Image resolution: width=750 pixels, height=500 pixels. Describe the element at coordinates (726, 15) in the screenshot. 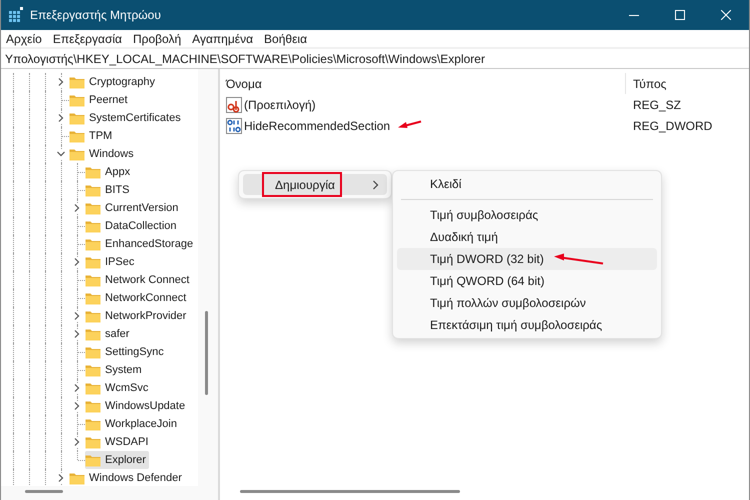

I see `close-icon` at that location.